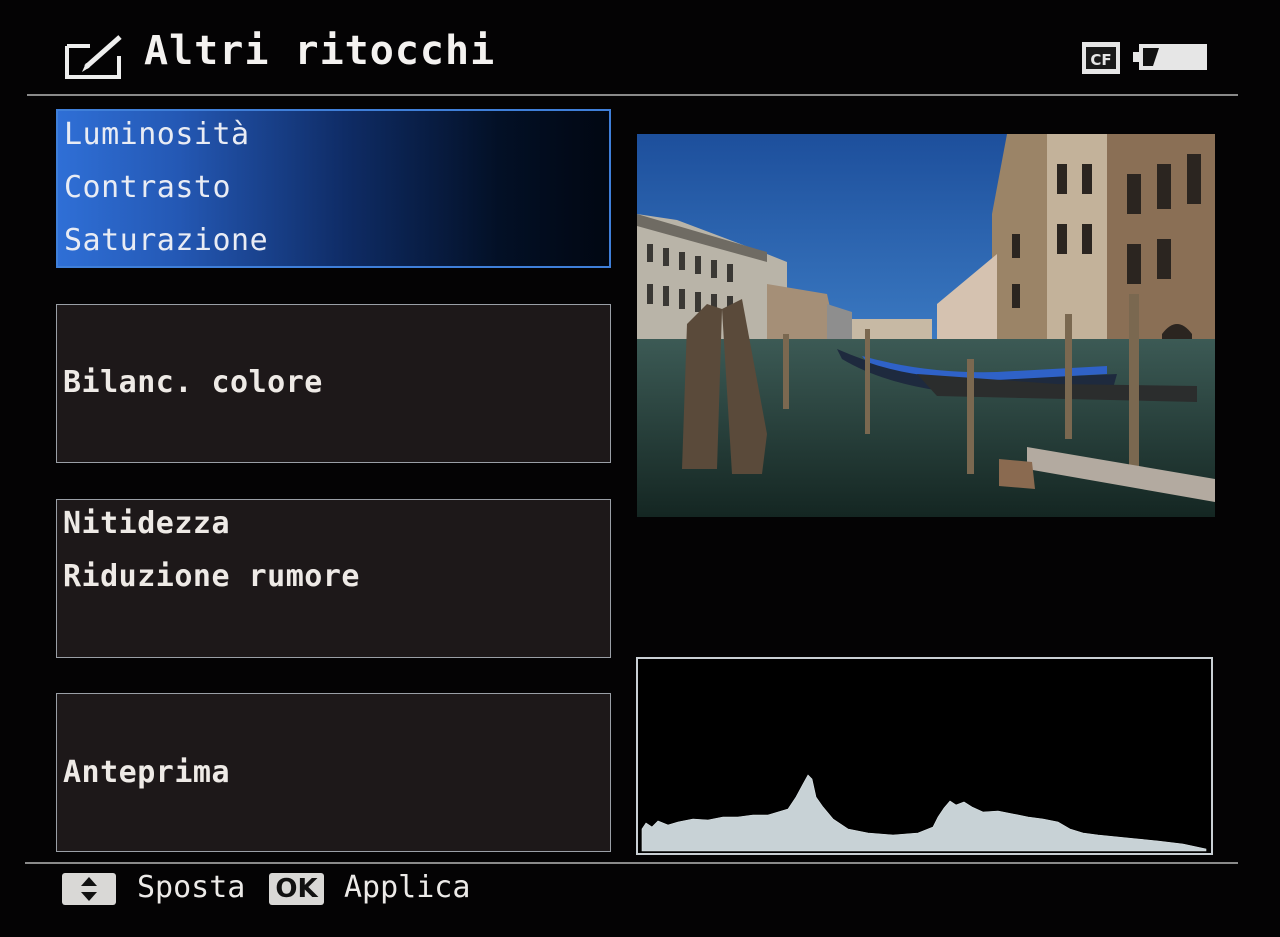 The height and width of the screenshot is (937, 1280). I want to click on screen-title: Altri ritocchi, so click(320, 51).